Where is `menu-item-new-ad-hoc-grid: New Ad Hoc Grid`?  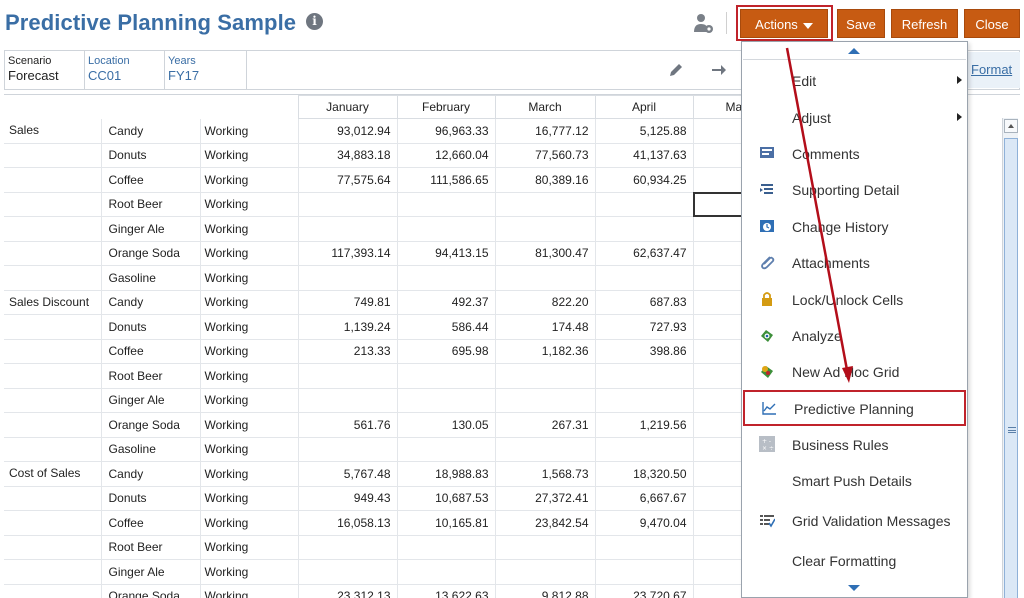 menu-item-new-ad-hoc-grid: New Ad Hoc Grid is located at coordinates (854, 371).